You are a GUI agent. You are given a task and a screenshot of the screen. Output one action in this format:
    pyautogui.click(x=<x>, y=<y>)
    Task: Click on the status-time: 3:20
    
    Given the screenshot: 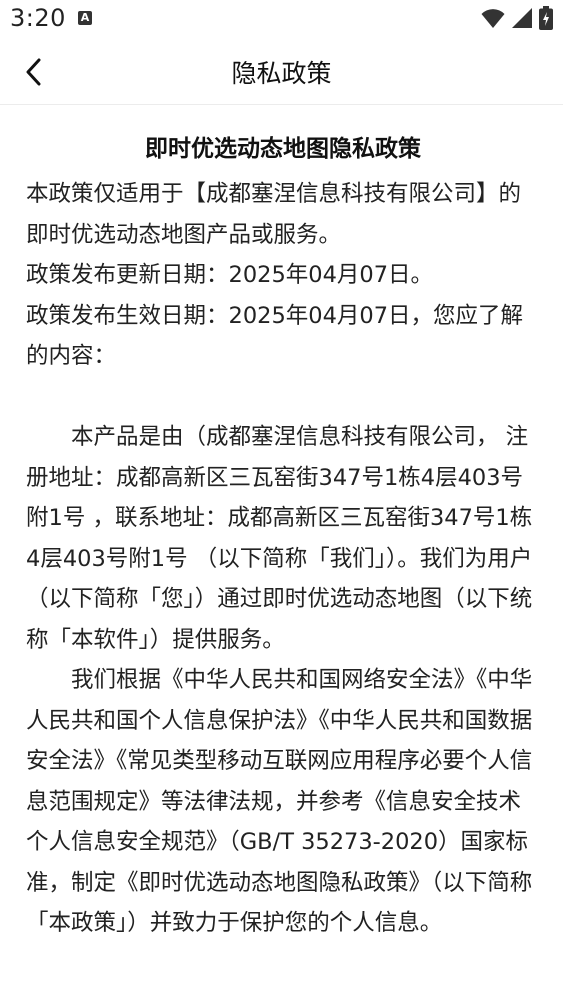 What is the action you would take?
    pyautogui.click(x=38, y=18)
    